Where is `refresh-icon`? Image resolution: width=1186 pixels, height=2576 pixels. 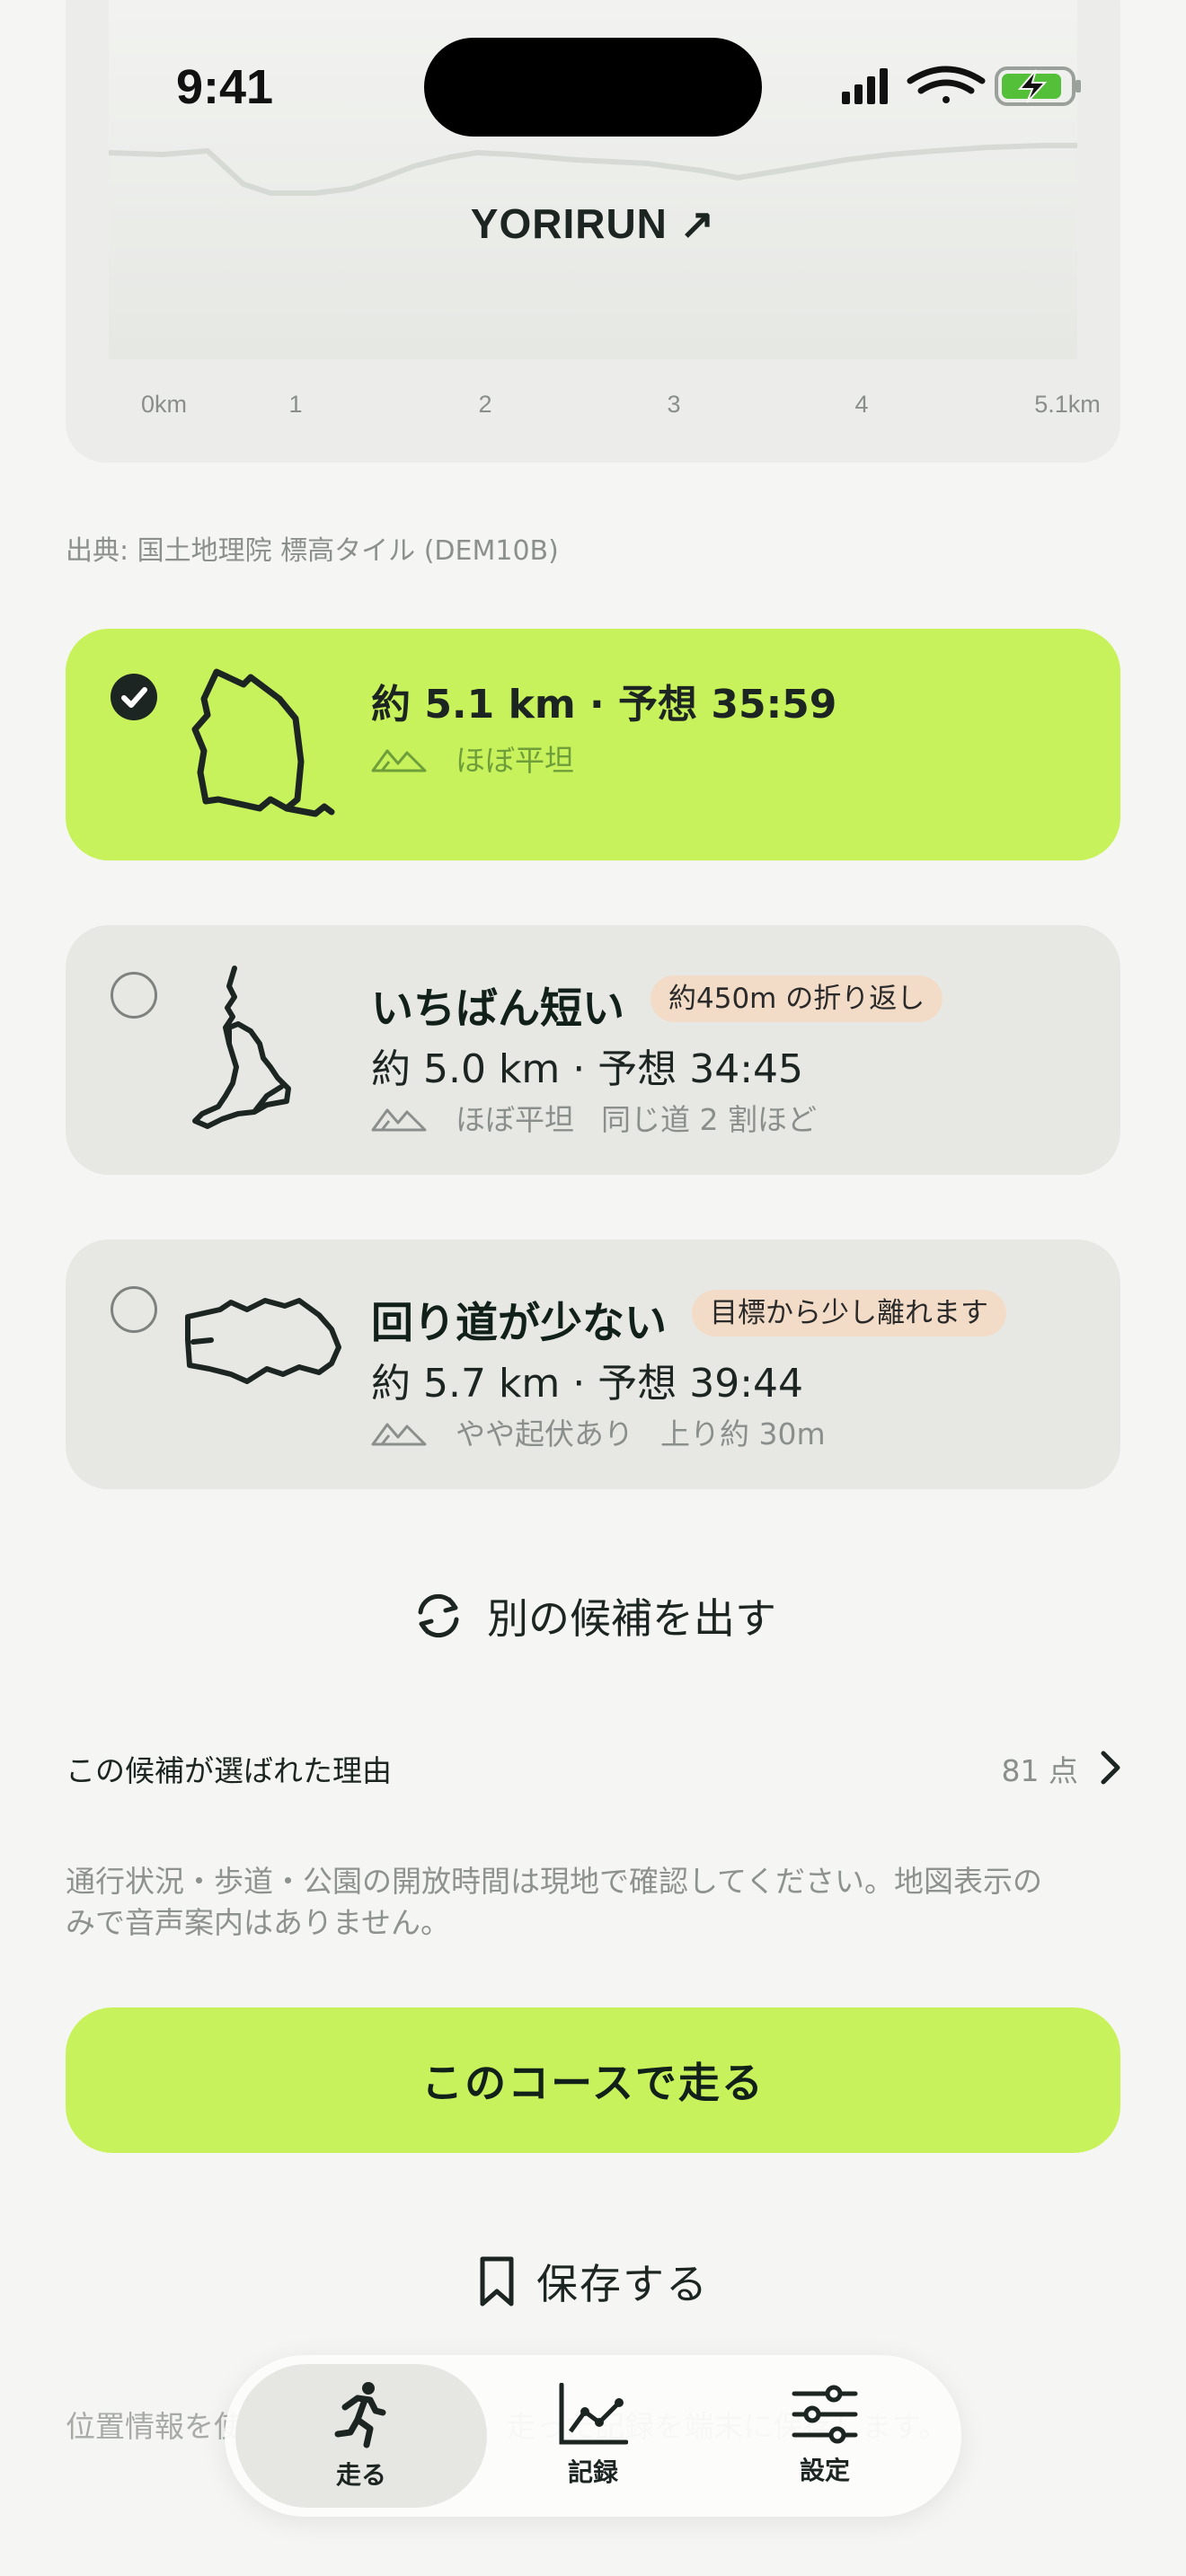 refresh-icon is located at coordinates (438, 1615).